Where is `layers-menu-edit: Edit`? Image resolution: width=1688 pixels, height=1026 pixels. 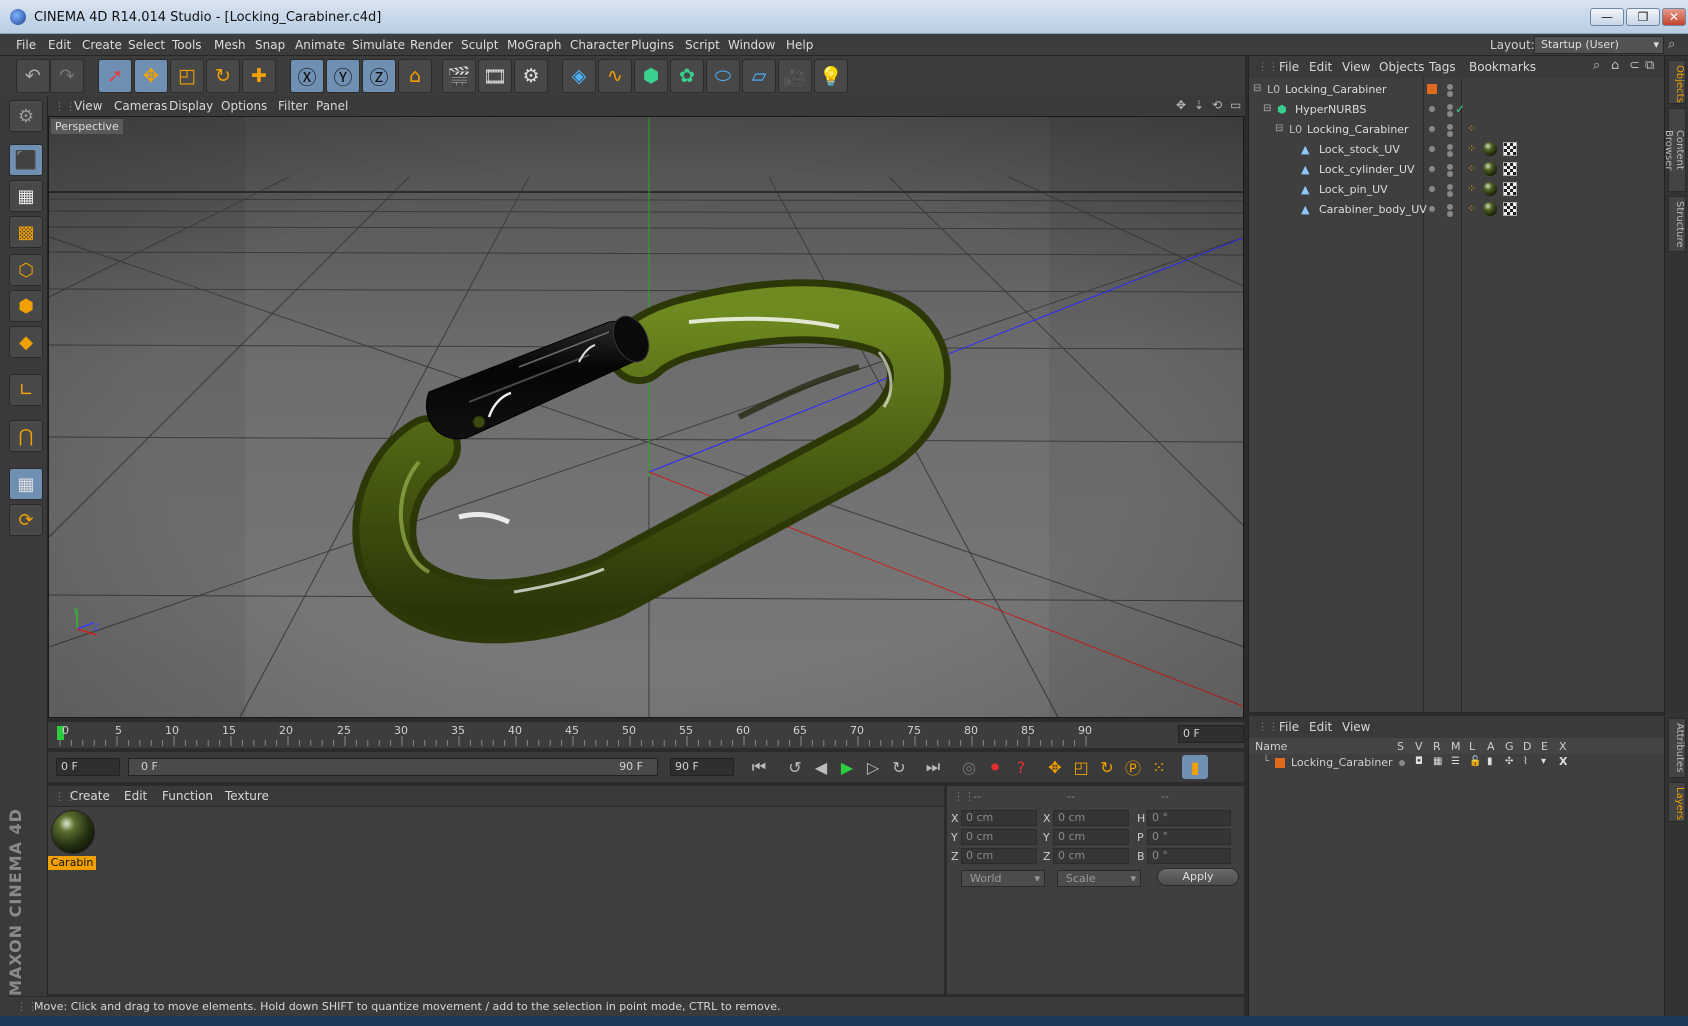
layers-menu-edit: Edit is located at coordinates (1320, 727).